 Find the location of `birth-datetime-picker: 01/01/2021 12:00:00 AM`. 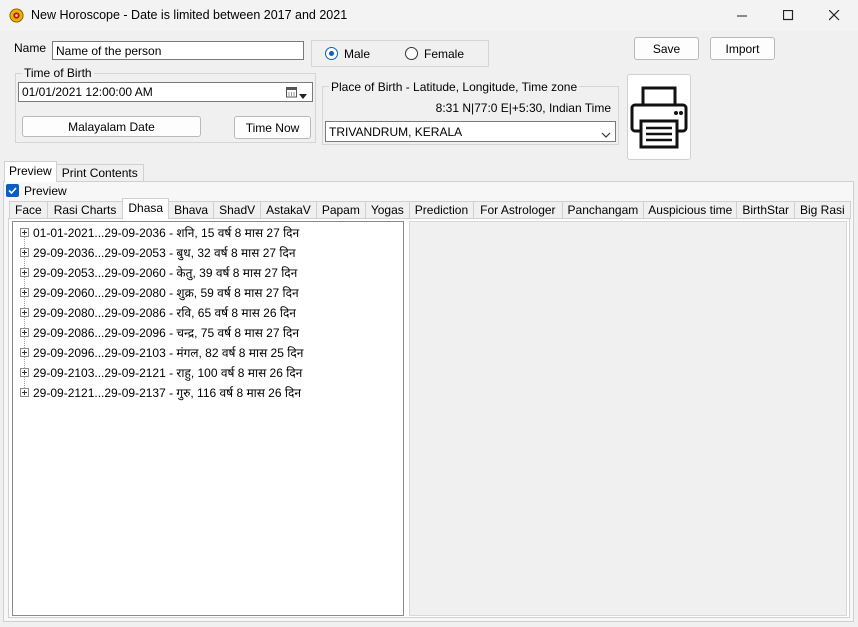

birth-datetime-picker: 01/01/2021 12:00:00 AM is located at coordinates (165, 92).